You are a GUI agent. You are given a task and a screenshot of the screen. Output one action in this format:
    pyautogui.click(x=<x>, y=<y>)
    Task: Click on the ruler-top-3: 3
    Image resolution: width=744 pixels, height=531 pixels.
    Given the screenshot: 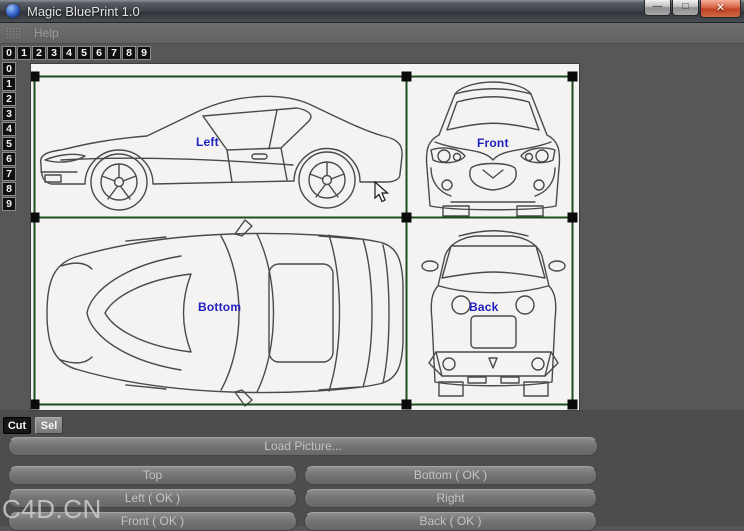 What is the action you would take?
    pyautogui.click(x=54, y=53)
    